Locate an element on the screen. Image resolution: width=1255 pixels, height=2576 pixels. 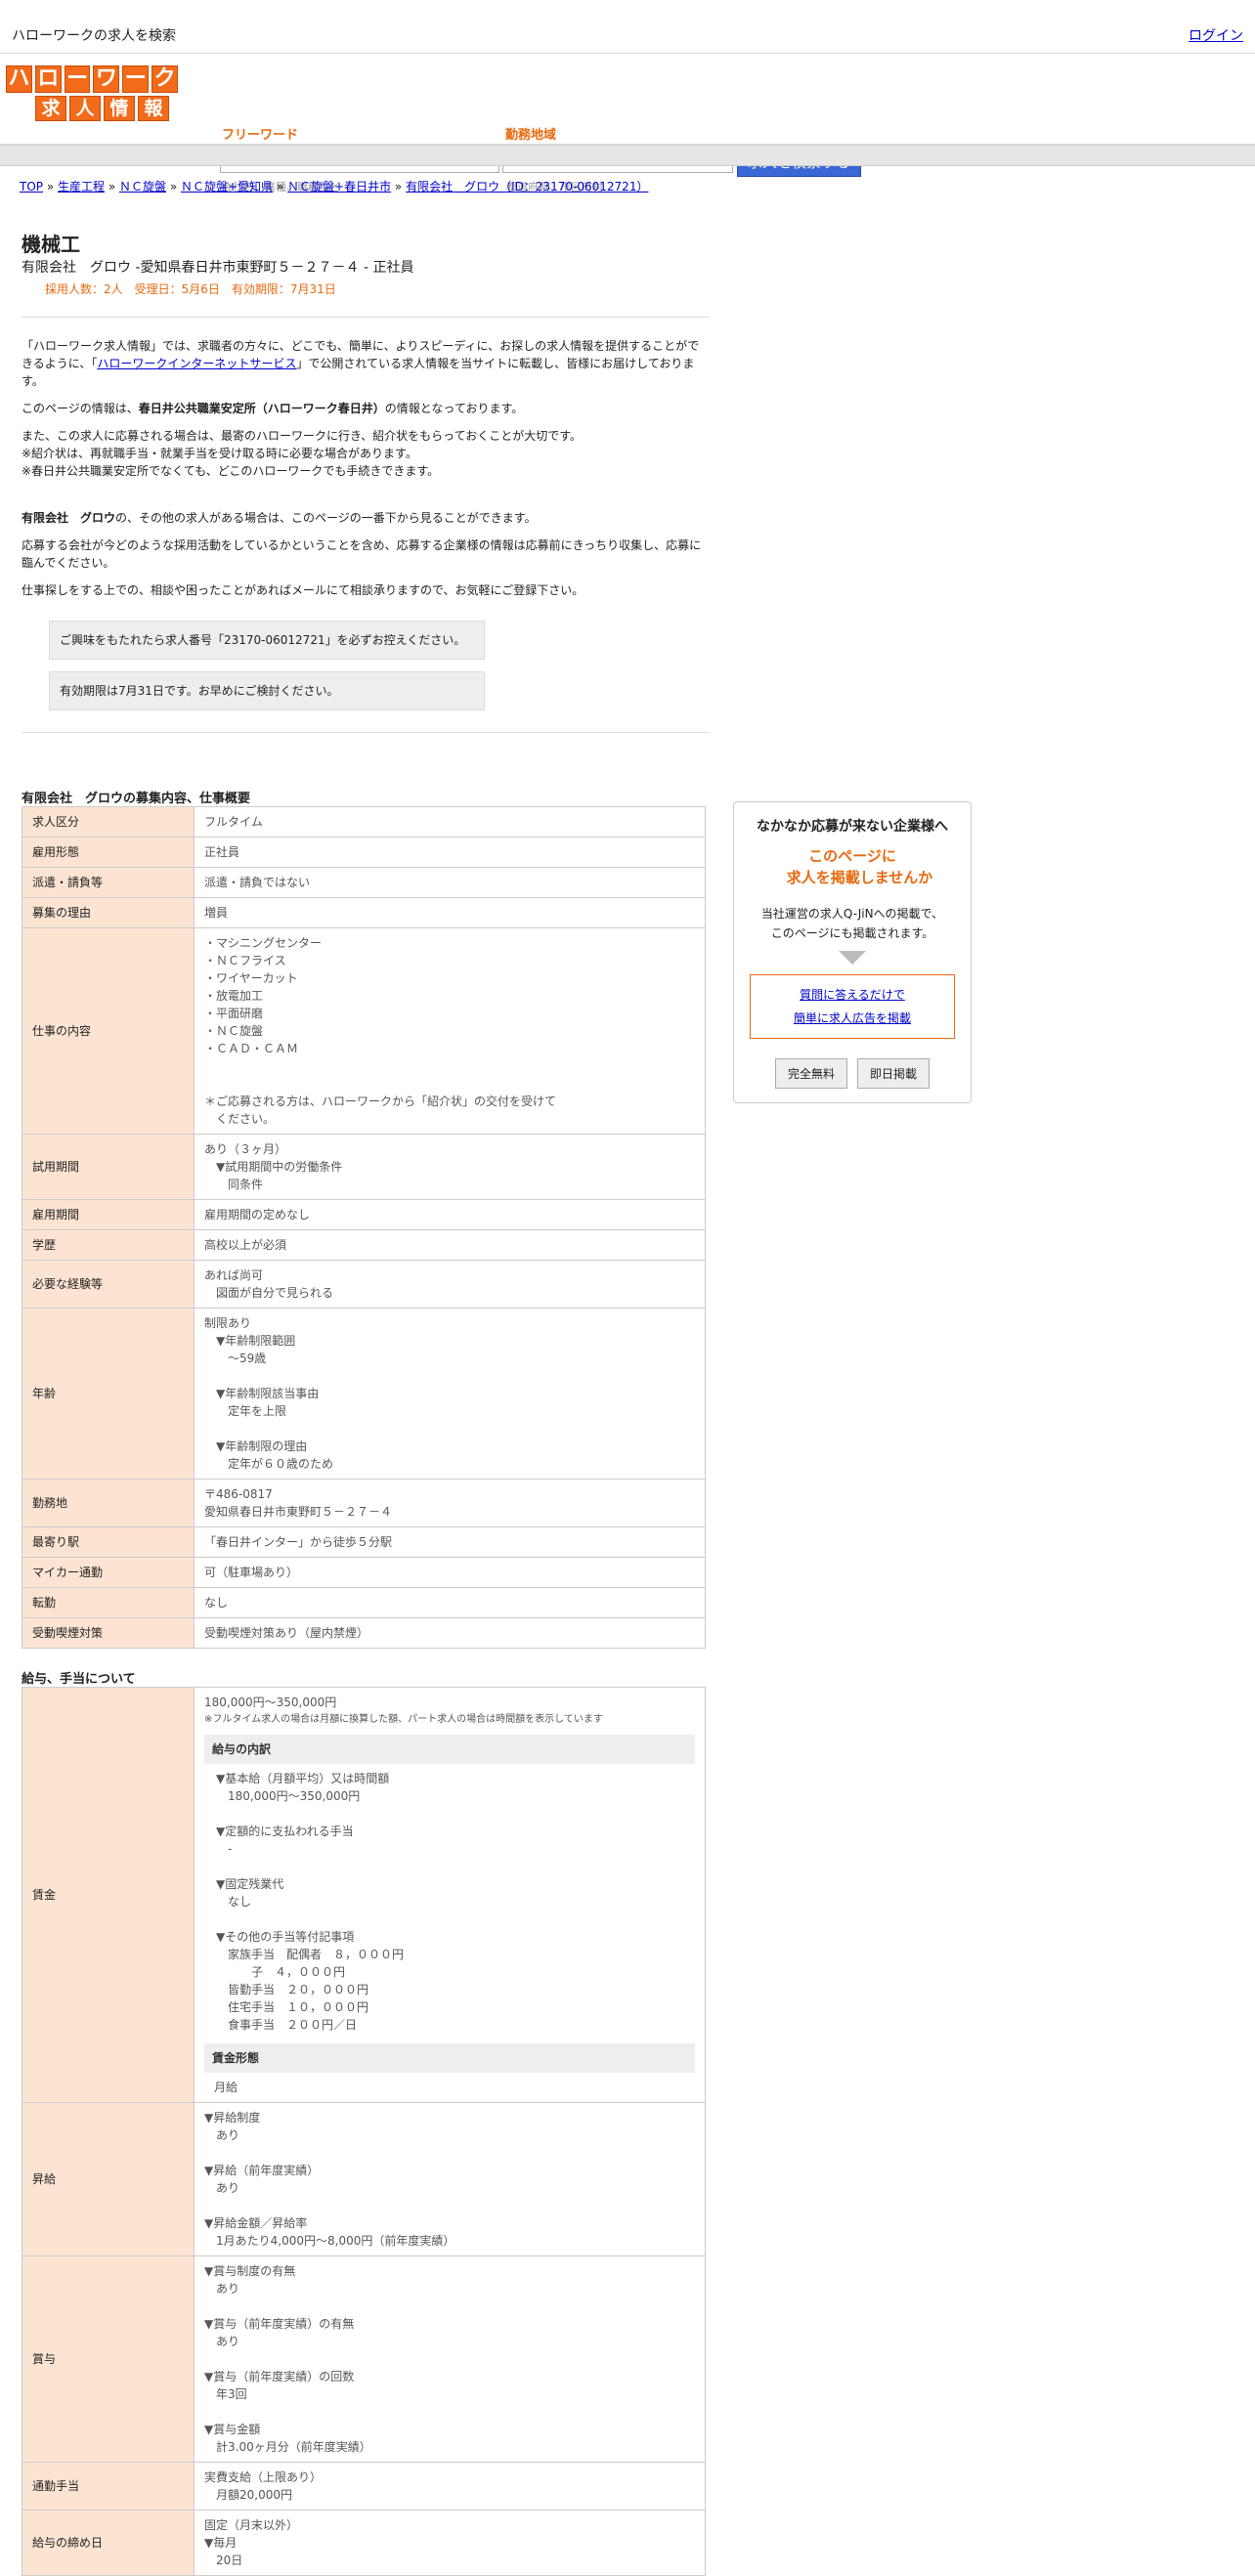
table-row: 試用期間 あり（３ヶ月） ▼試用期間中の労働条件 同条件 is located at coordinates (364, 1167).